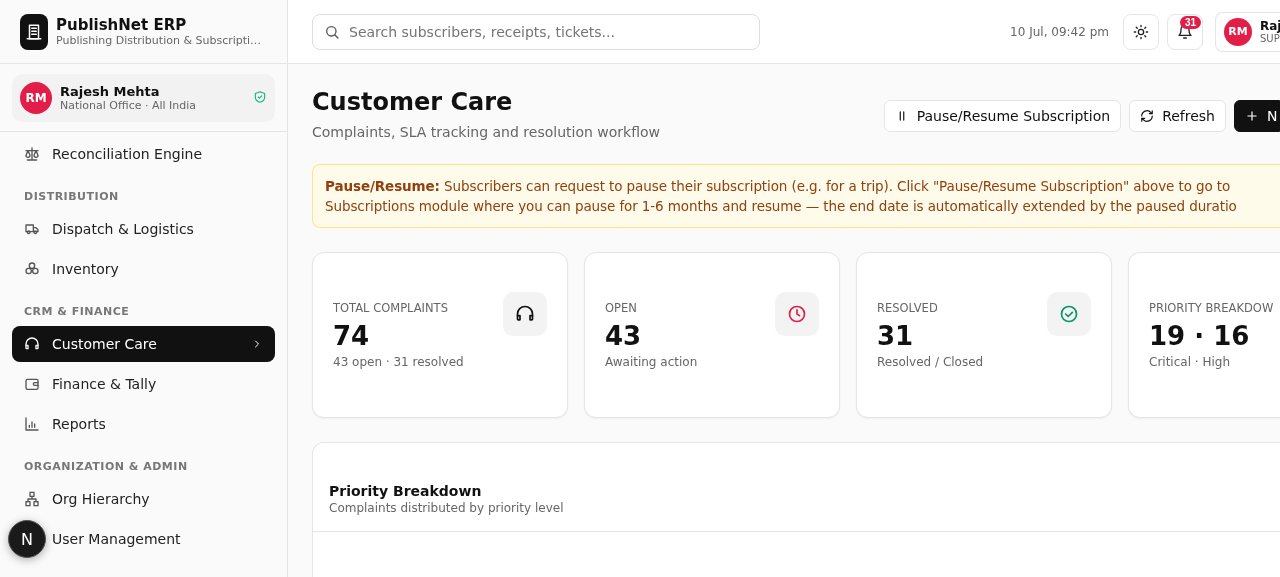 Image resolution: width=1280 pixels, height=577 pixels. What do you see at coordinates (447, 508) in the screenshot?
I see `panel-subtitle: Complaints distributed by priority level` at bounding box center [447, 508].